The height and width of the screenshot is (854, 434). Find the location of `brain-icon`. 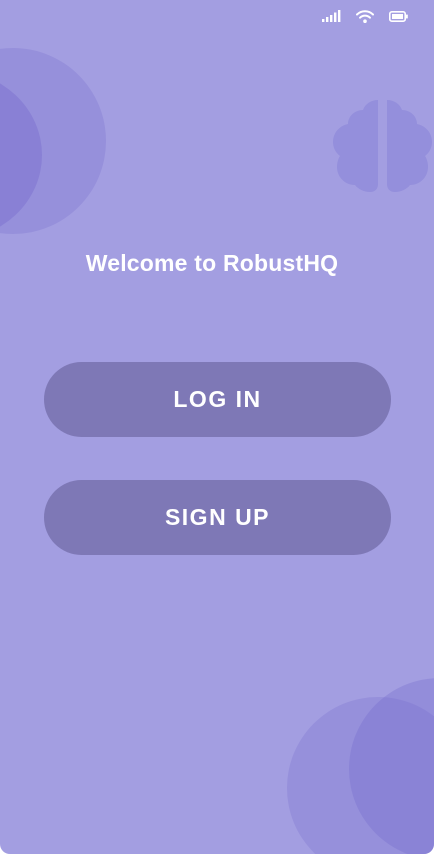

brain-icon is located at coordinates (382, 146).